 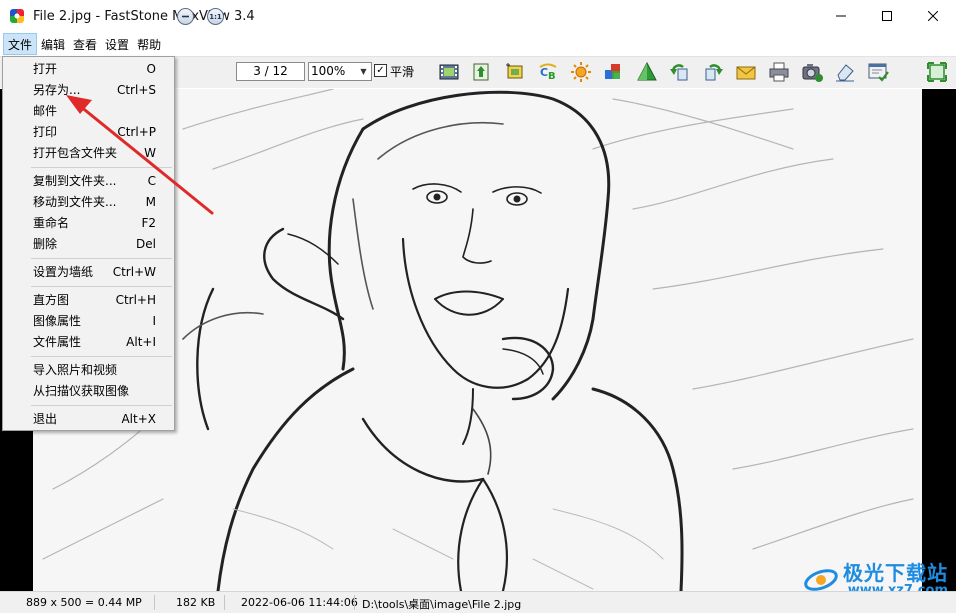 I want to click on rotate-left-icon, so click(x=680, y=72).